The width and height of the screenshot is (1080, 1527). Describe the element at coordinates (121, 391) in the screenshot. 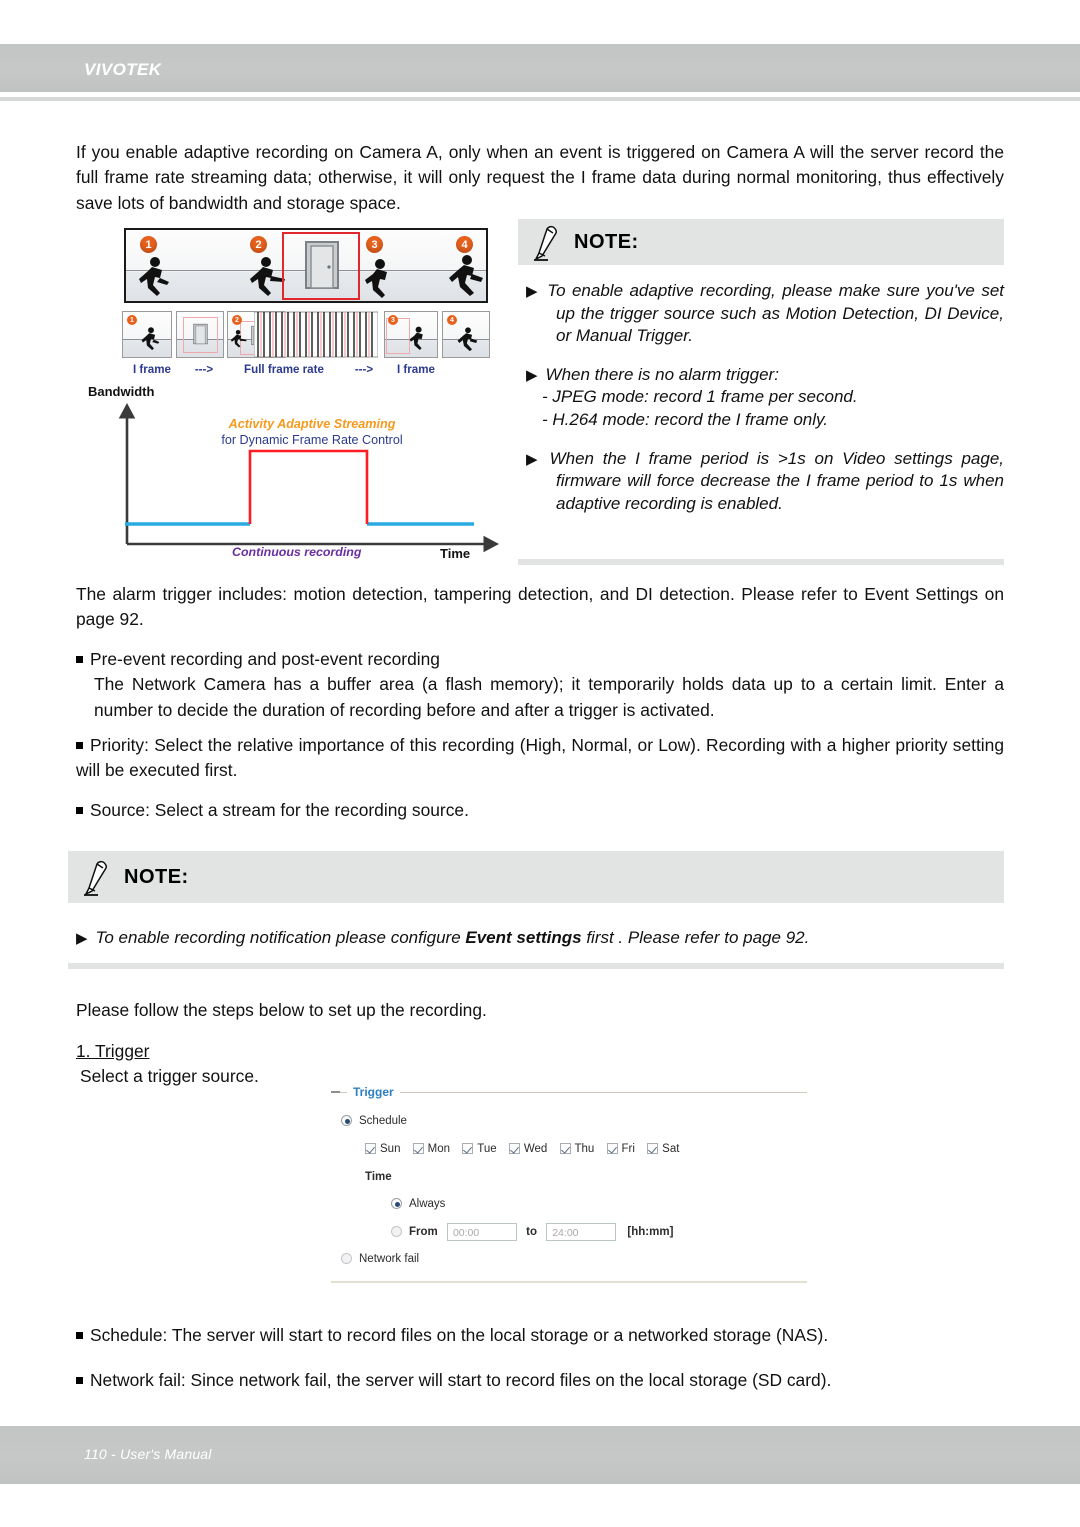

I see `chart-y-axis-title: Bandwidth` at that location.